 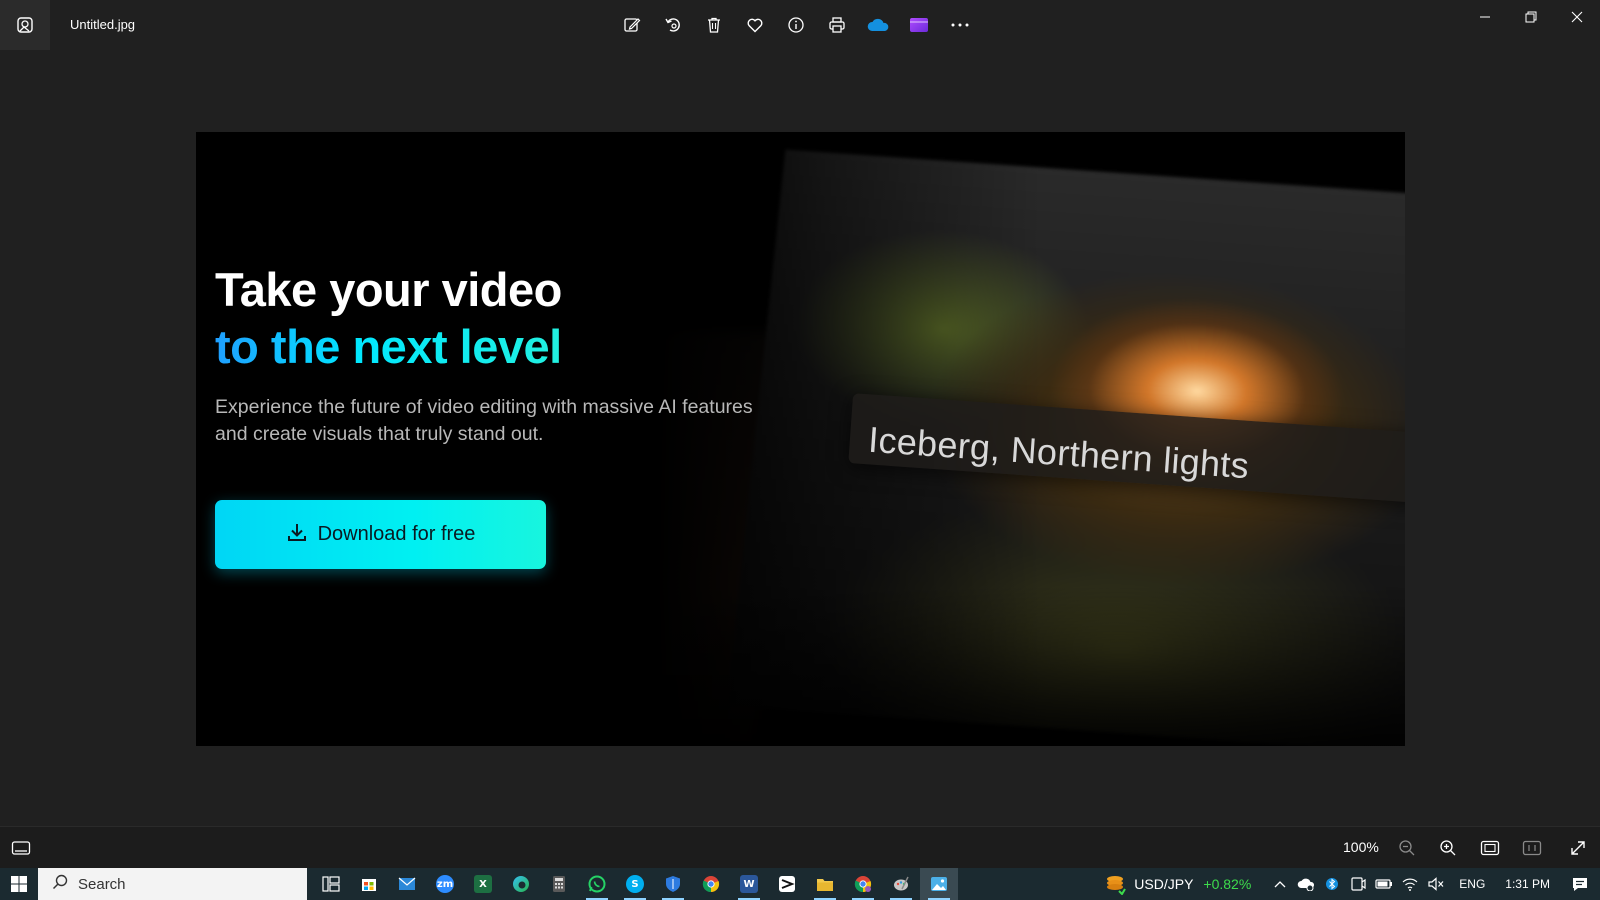 What do you see at coordinates (1448, 848) in the screenshot?
I see `zoom-in-icon` at bounding box center [1448, 848].